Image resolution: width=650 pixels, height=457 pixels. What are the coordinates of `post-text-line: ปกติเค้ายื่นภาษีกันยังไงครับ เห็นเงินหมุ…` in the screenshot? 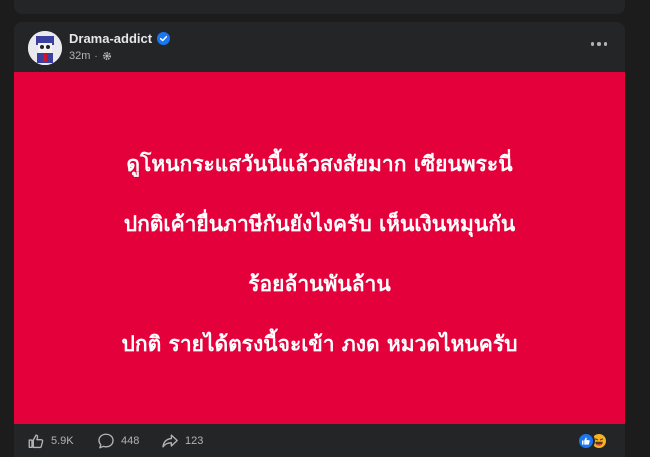 It's located at (319, 224).